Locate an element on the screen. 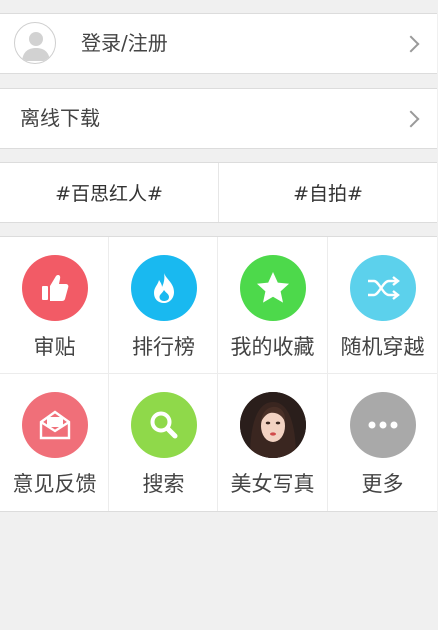 This screenshot has width=438, height=630. grid-item-feedback: 意见反馈 is located at coordinates (54, 442).